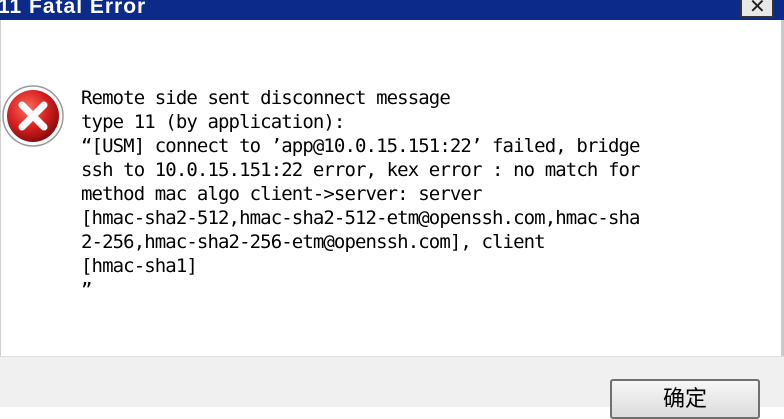 This screenshot has height=419, width=784. Describe the element at coordinates (33, 116) in the screenshot. I see `error-icon` at that location.